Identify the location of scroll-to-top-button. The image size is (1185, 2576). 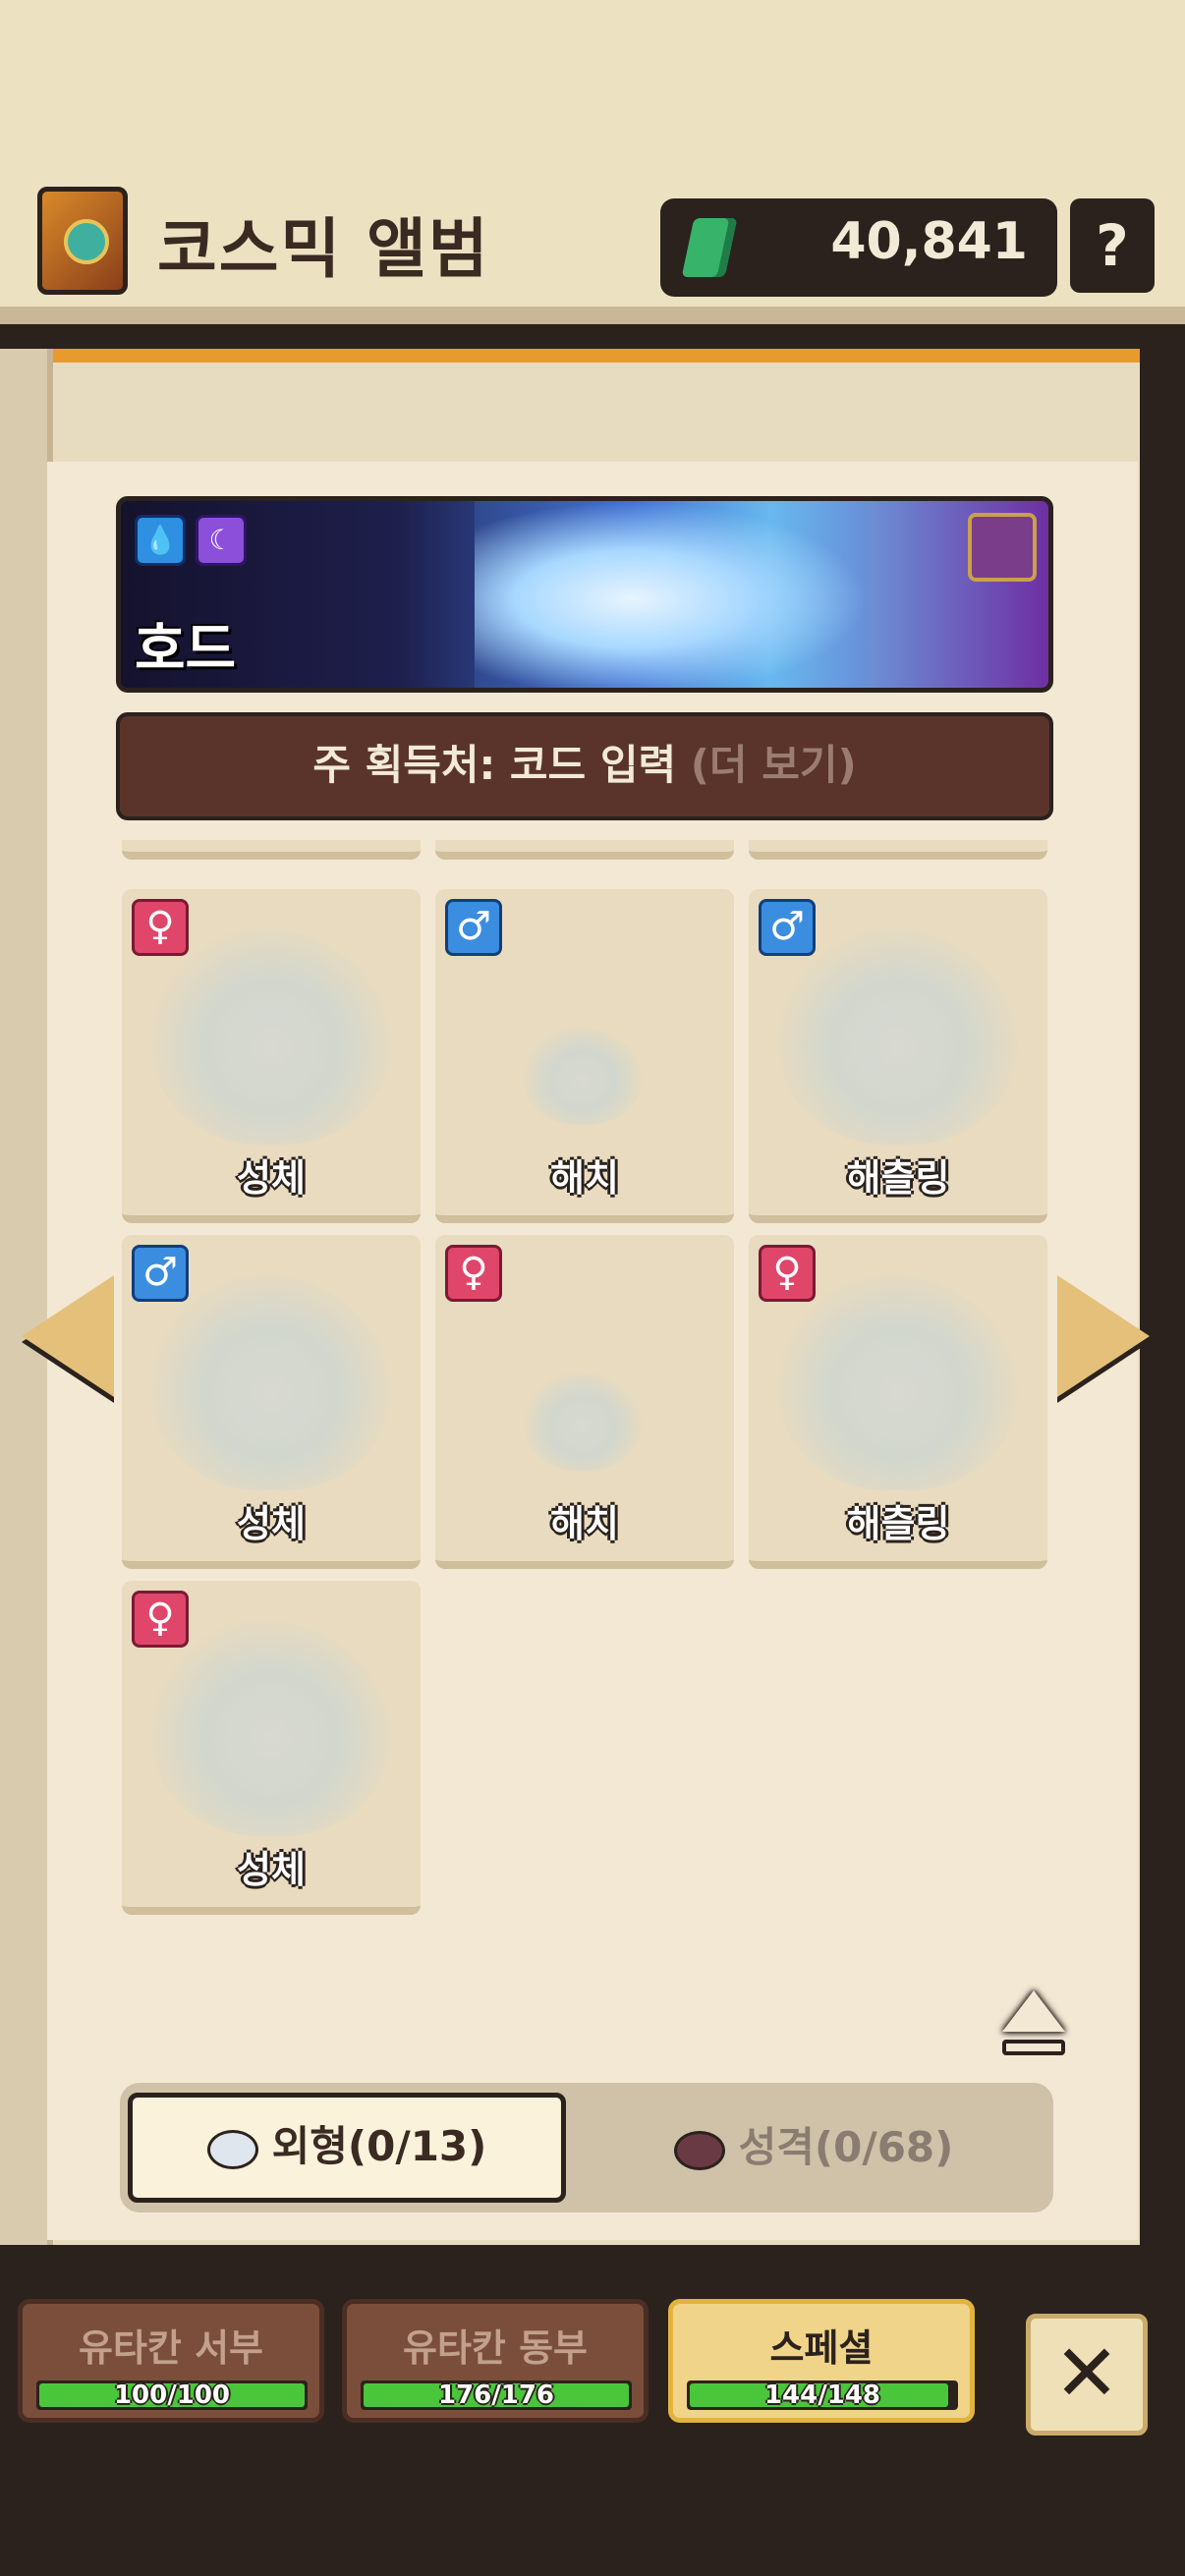
(1034, 2024).